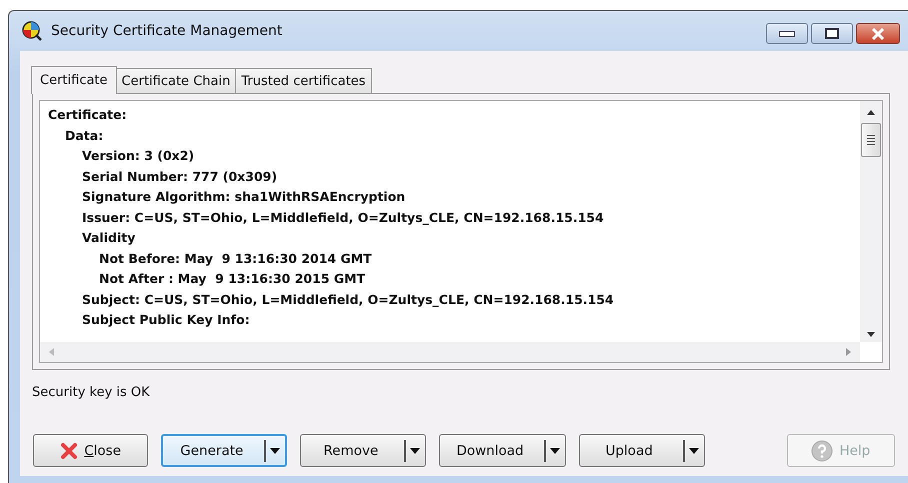 The image size is (908, 483). Describe the element at coordinates (138, 155) in the screenshot. I see `certificate-text-line: Version: 3 (0x2)` at that location.